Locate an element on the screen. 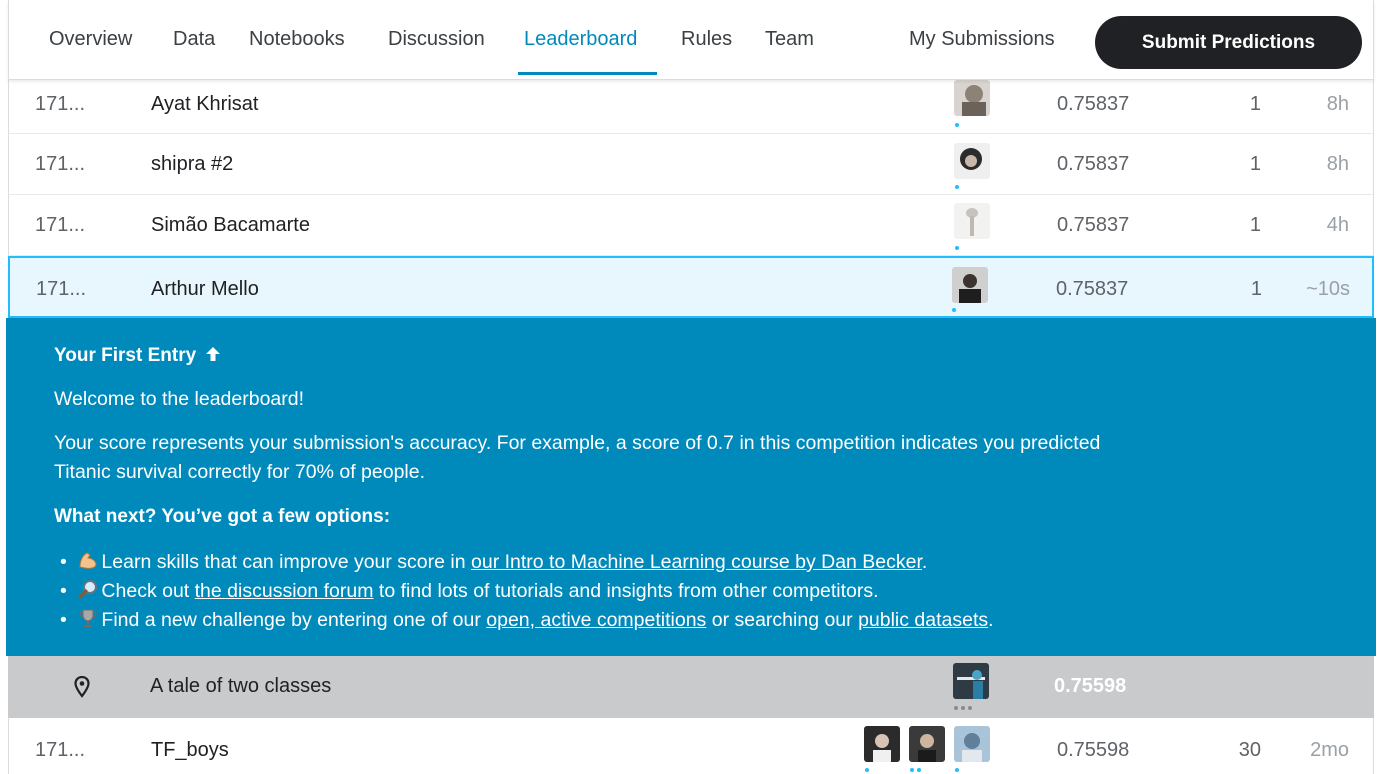 The width and height of the screenshot is (1381, 774). tab-data: Data is located at coordinates (194, 39).